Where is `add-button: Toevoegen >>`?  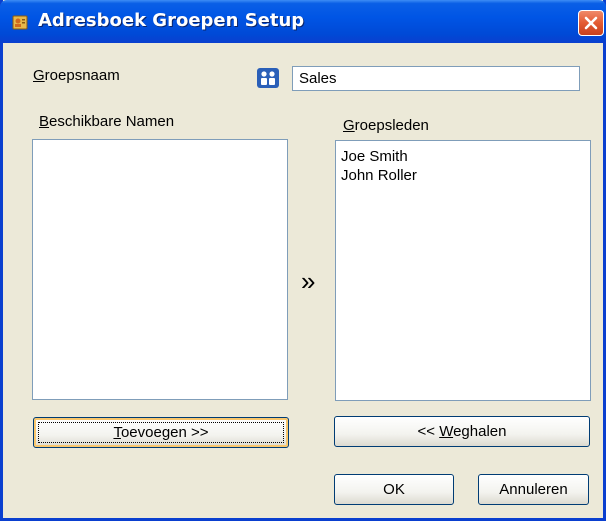
add-button: Toevoegen >> is located at coordinates (161, 432).